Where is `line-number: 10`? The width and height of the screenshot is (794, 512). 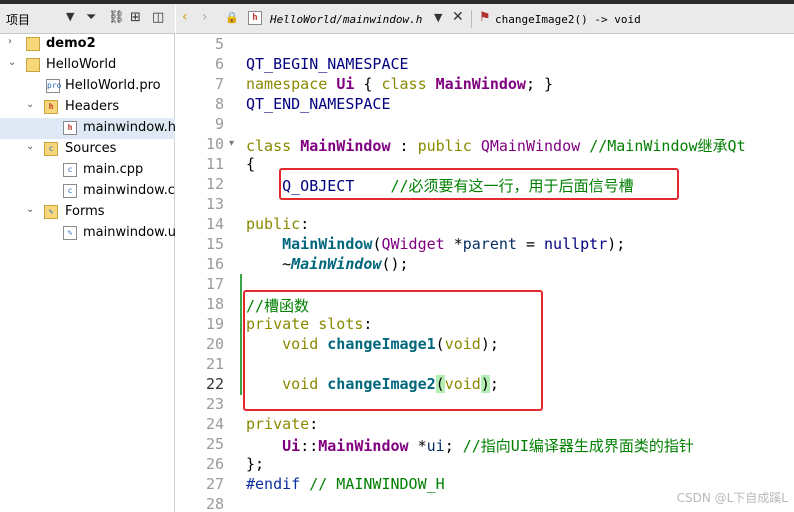
line-number: 10 is located at coordinates (214, 144).